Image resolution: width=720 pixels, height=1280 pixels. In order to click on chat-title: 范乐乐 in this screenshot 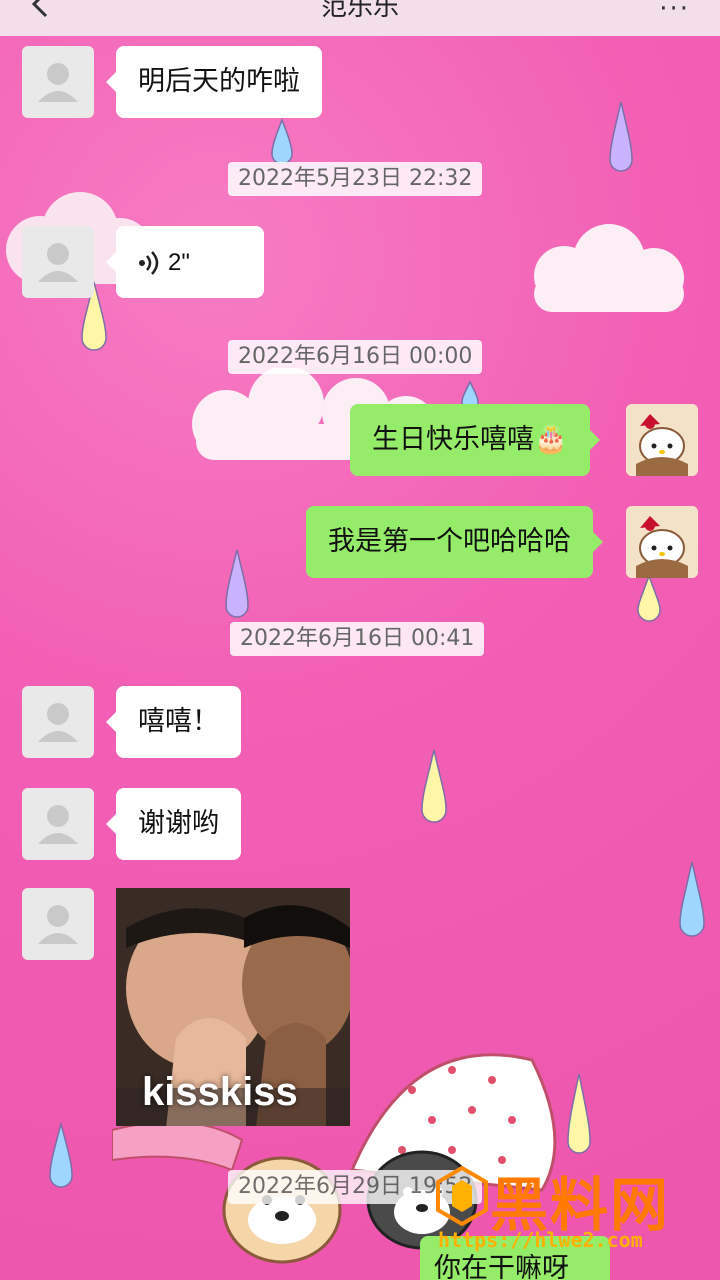, I will do `click(359, 11)`.